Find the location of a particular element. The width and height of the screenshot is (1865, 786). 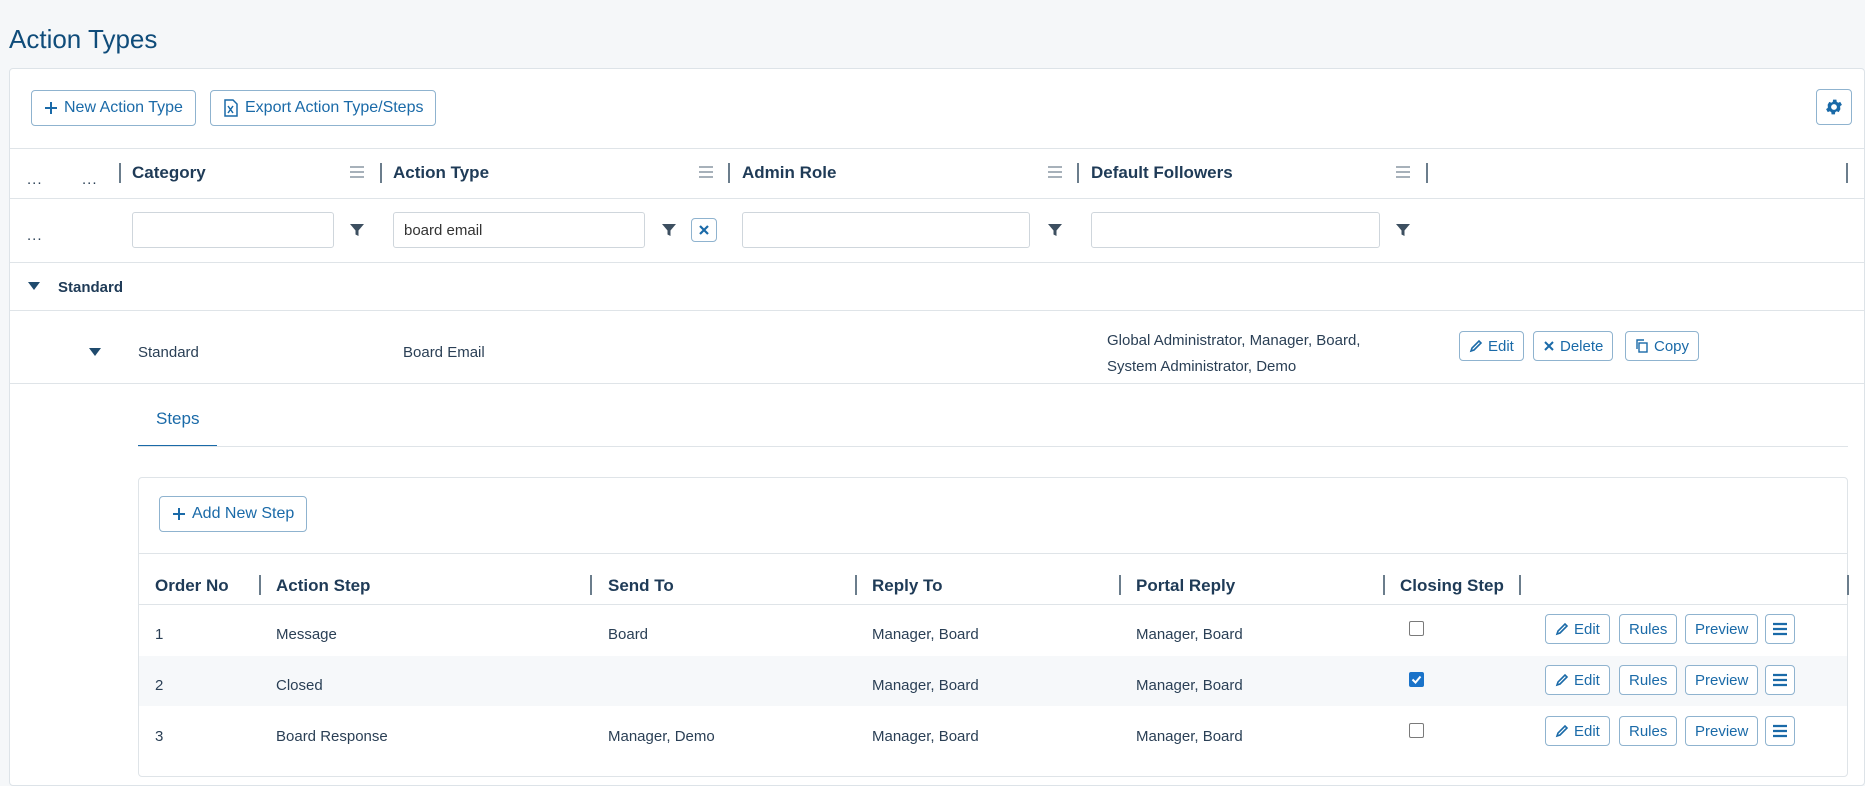

group-label: Standard is located at coordinates (91, 287).